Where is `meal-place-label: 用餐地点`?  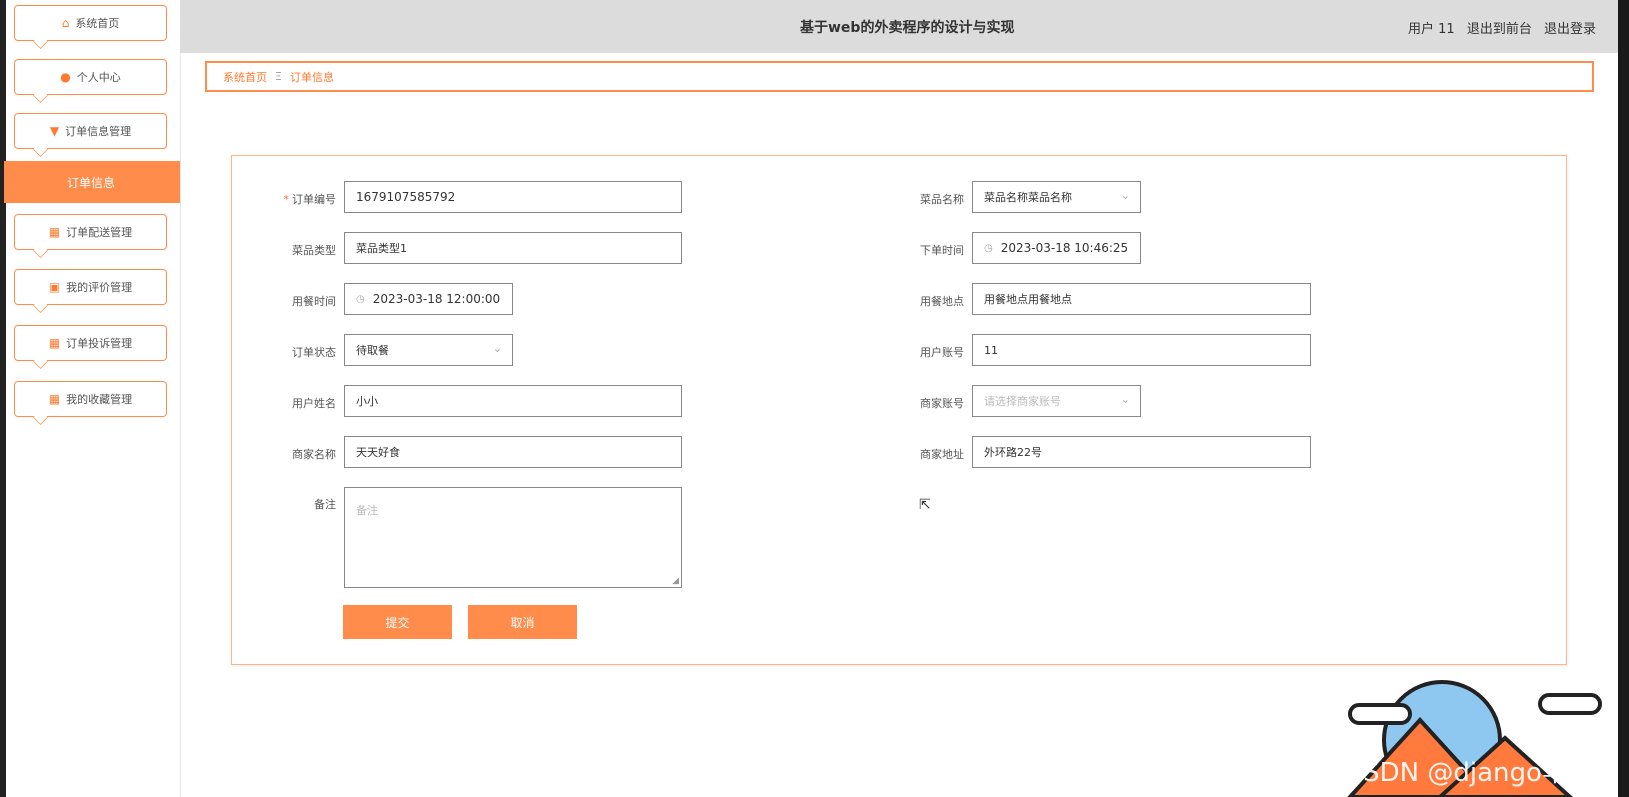 meal-place-label: 用餐地点 is located at coordinates (942, 301).